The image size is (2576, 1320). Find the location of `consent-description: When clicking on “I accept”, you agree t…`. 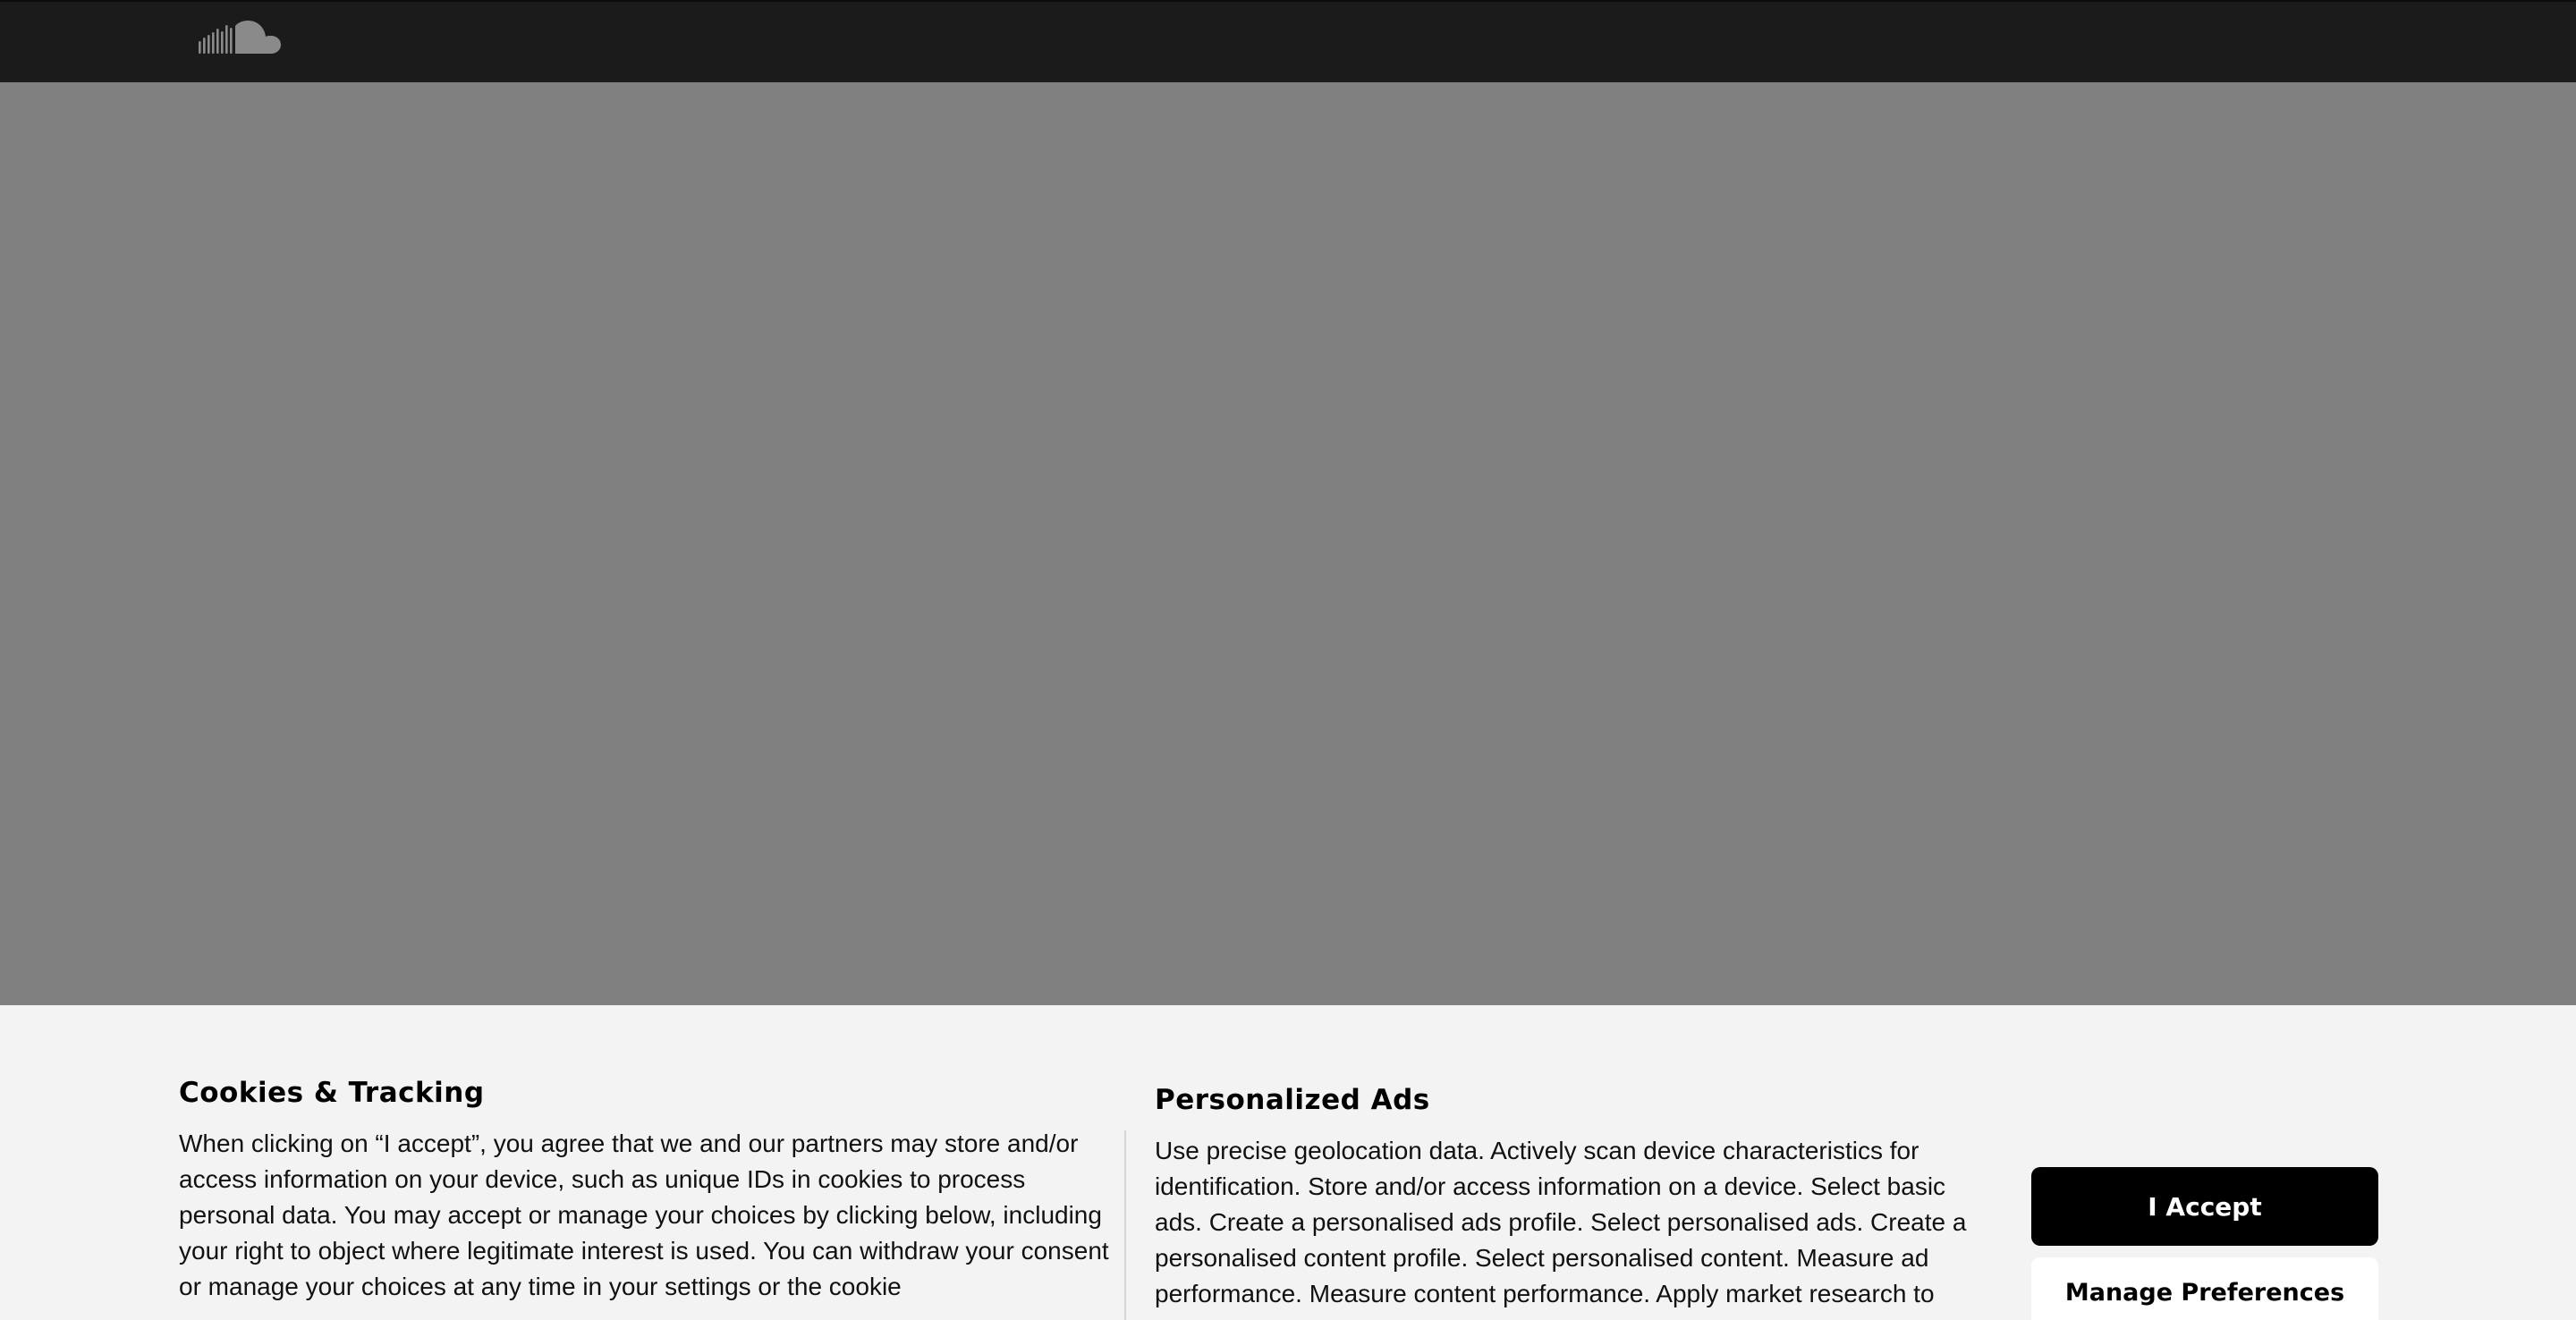

consent-description: When clicking on “I accept”, you agree t… is located at coordinates (644, 1215).